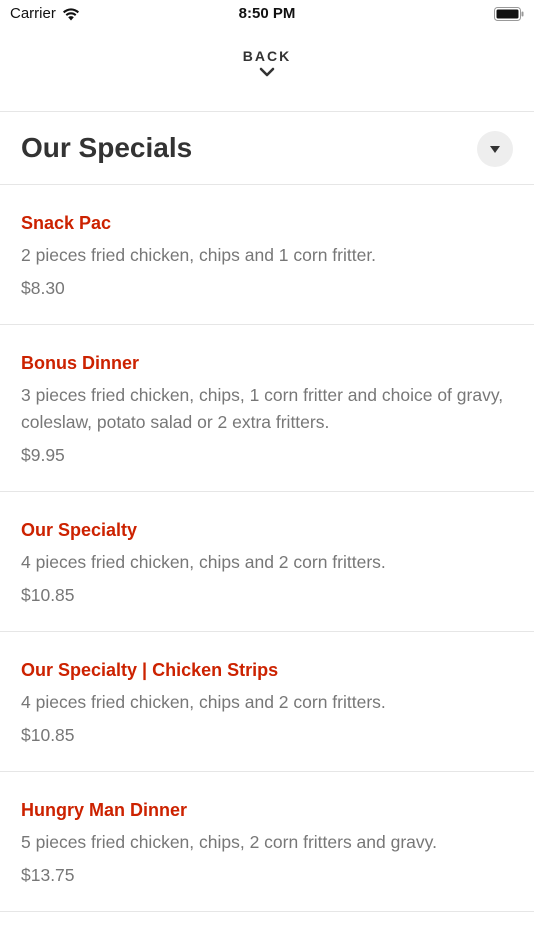 Image resolution: width=534 pixels, height=950 pixels. I want to click on chevron-down-icon, so click(267, 72).